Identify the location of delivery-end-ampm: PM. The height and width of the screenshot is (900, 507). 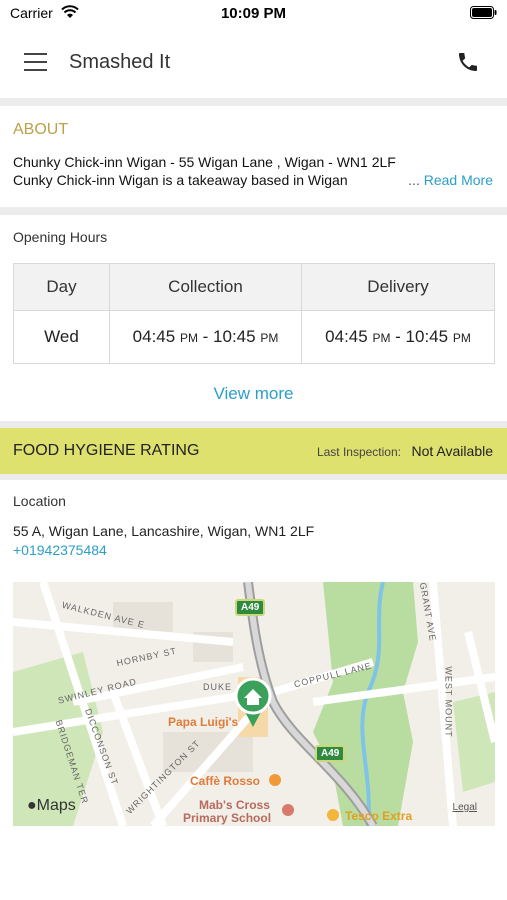
(461, 338).